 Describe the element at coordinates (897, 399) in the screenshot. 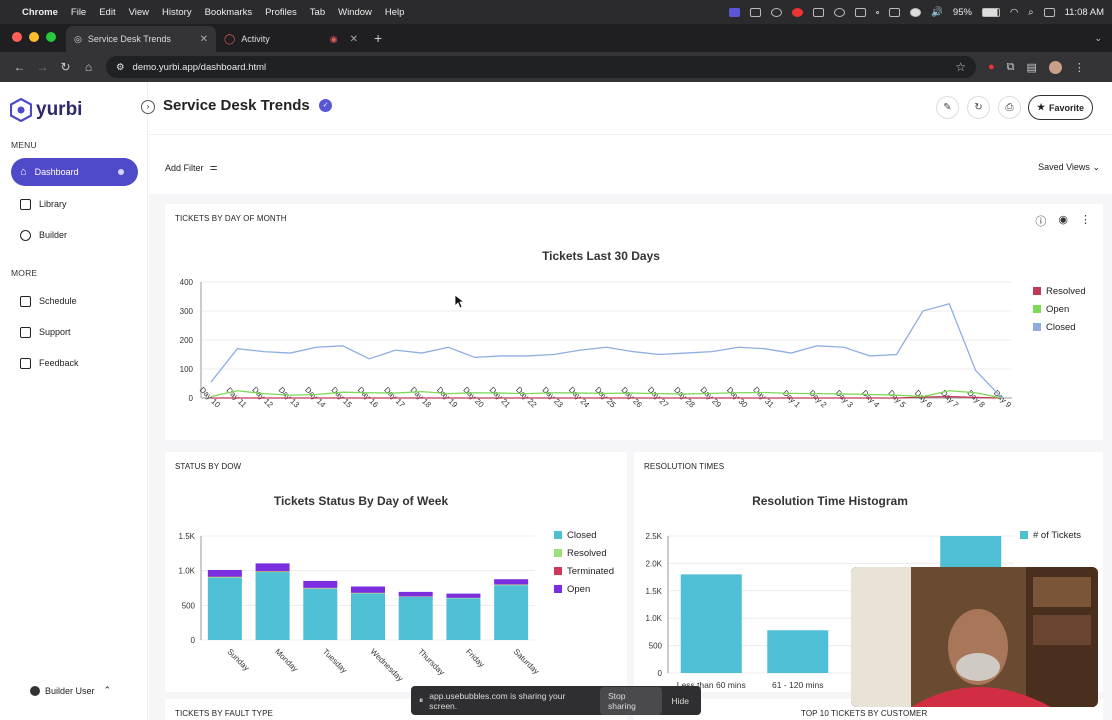

I see `x-tick-label: Day 5` at that location.